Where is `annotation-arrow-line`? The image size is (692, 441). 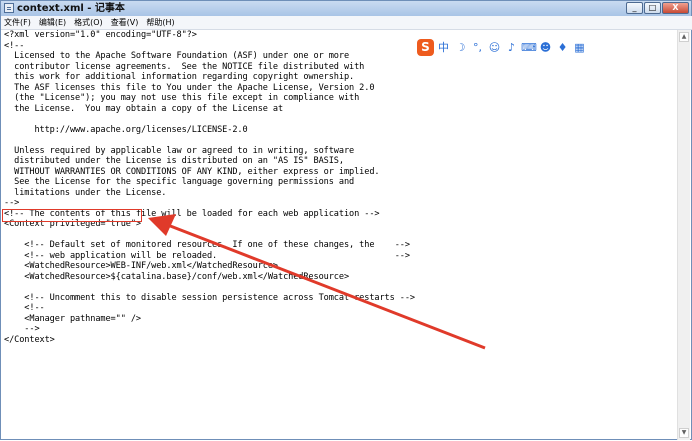
annotation-arrow-line is located at coordinates (322, 285).